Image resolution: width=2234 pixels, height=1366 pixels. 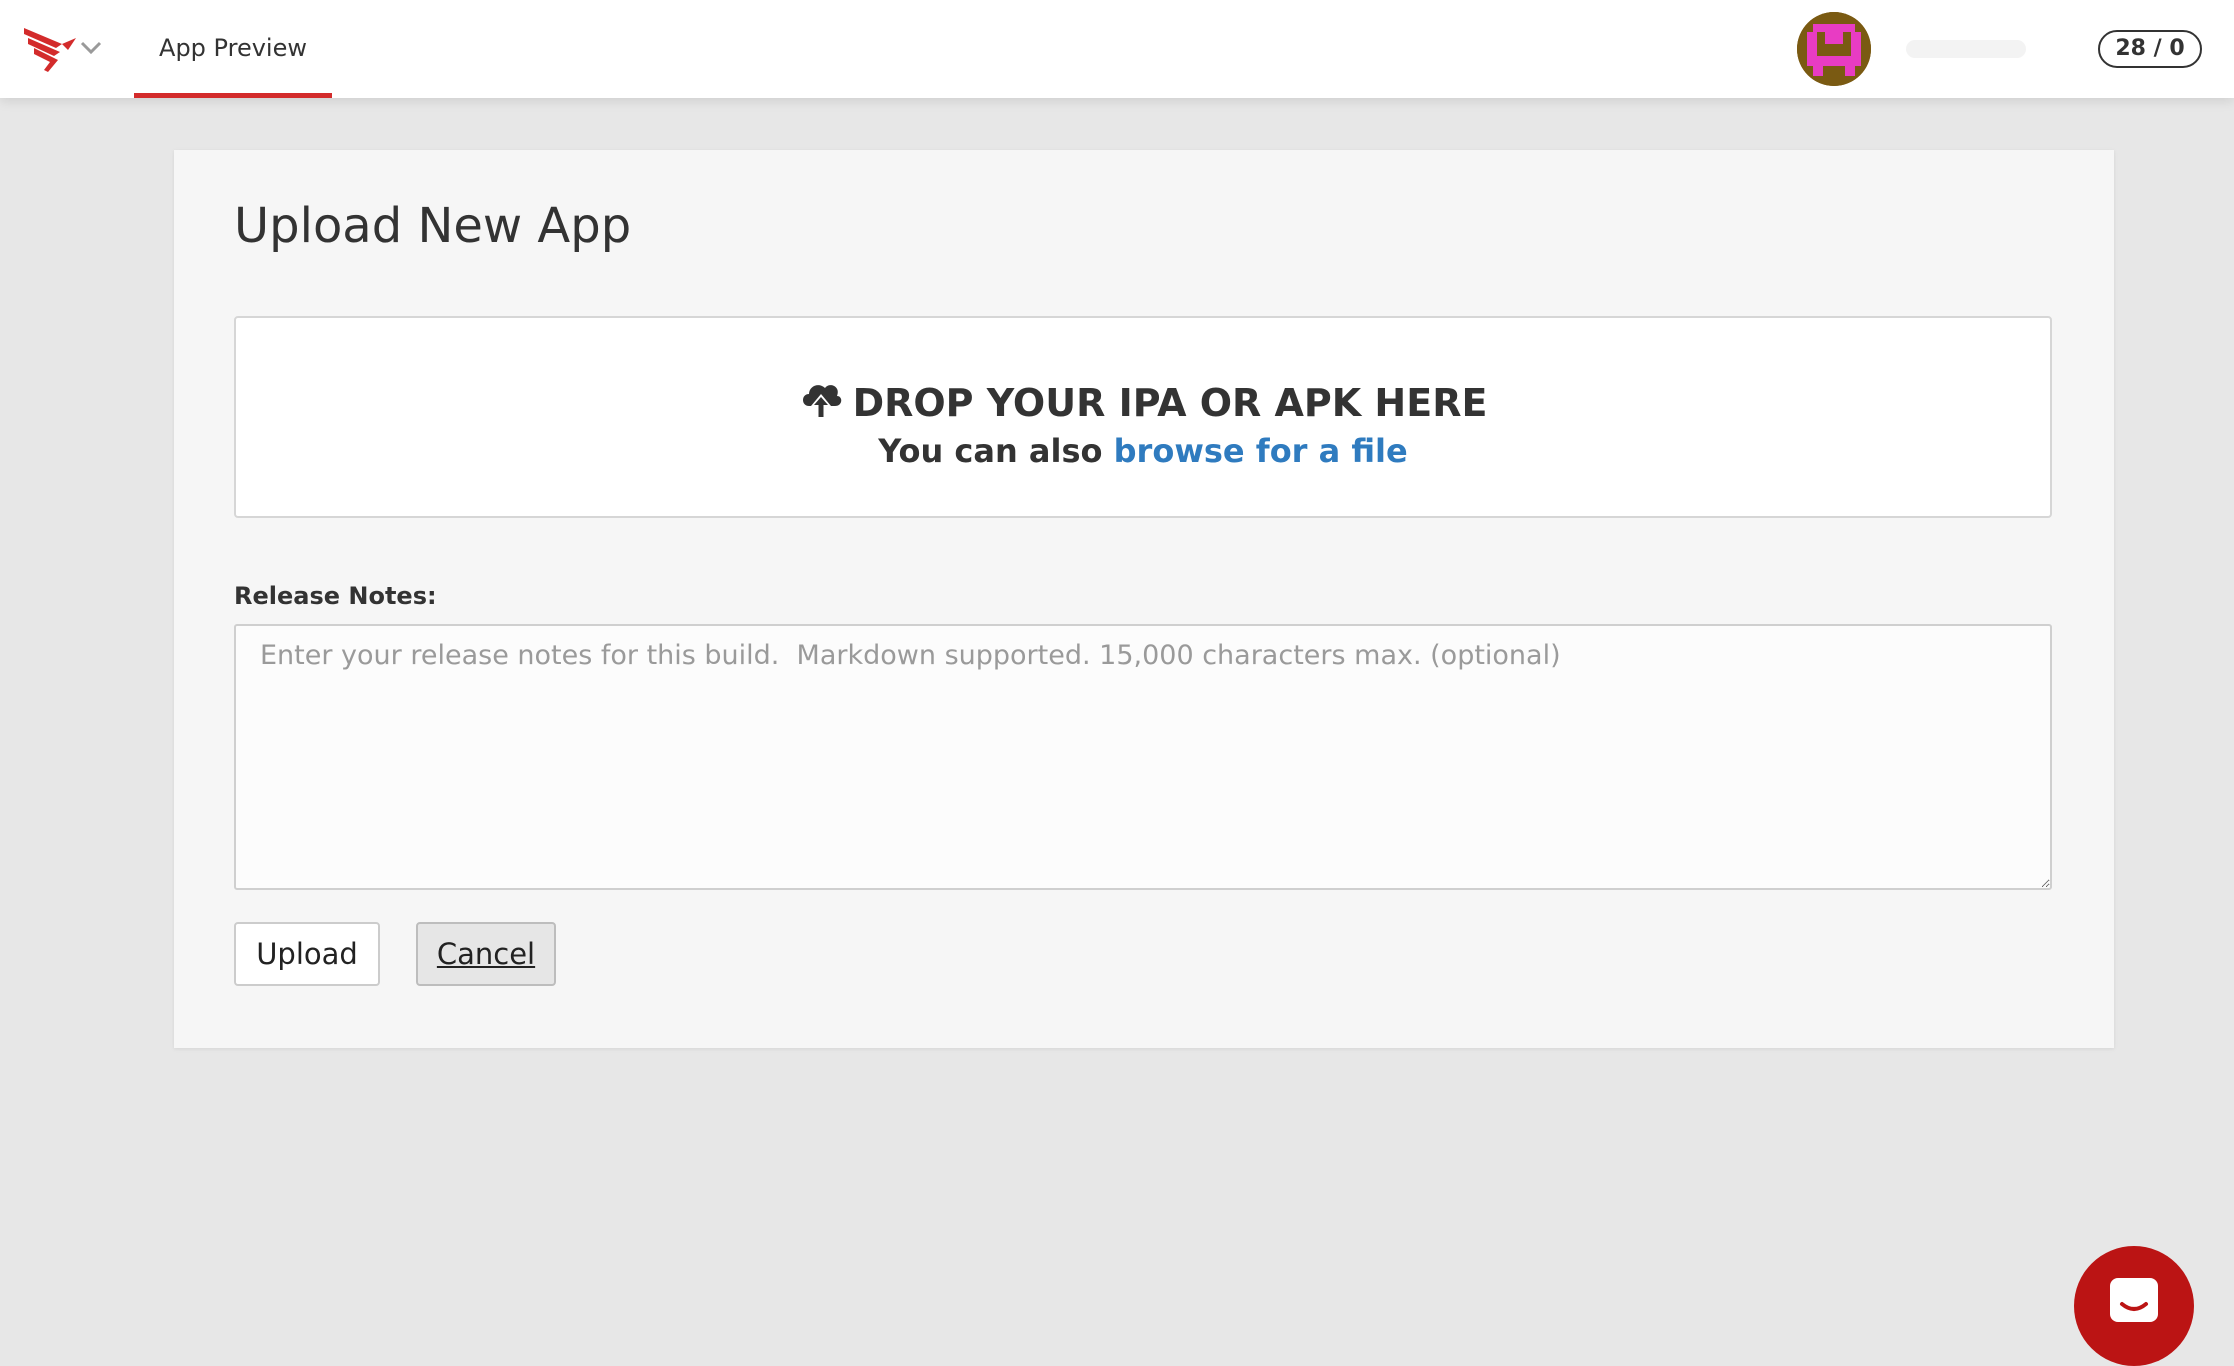 I want to click on dropzone-heading-row: DROP YOUR IPA OR APK HERE, so click(x=1143, y=402).